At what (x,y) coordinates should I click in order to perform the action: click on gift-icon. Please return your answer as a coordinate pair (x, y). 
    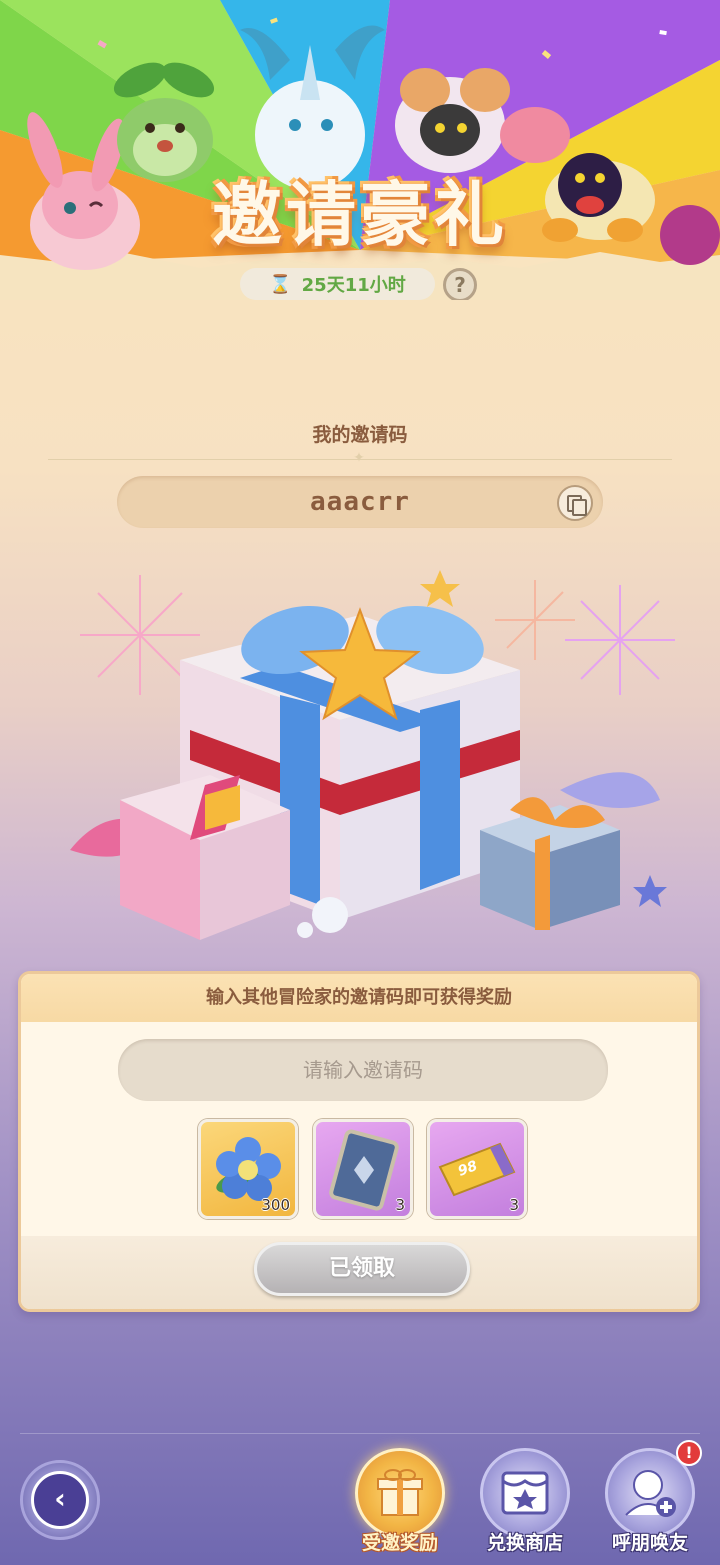
    Looking at the image, I should click on (400, 1493).